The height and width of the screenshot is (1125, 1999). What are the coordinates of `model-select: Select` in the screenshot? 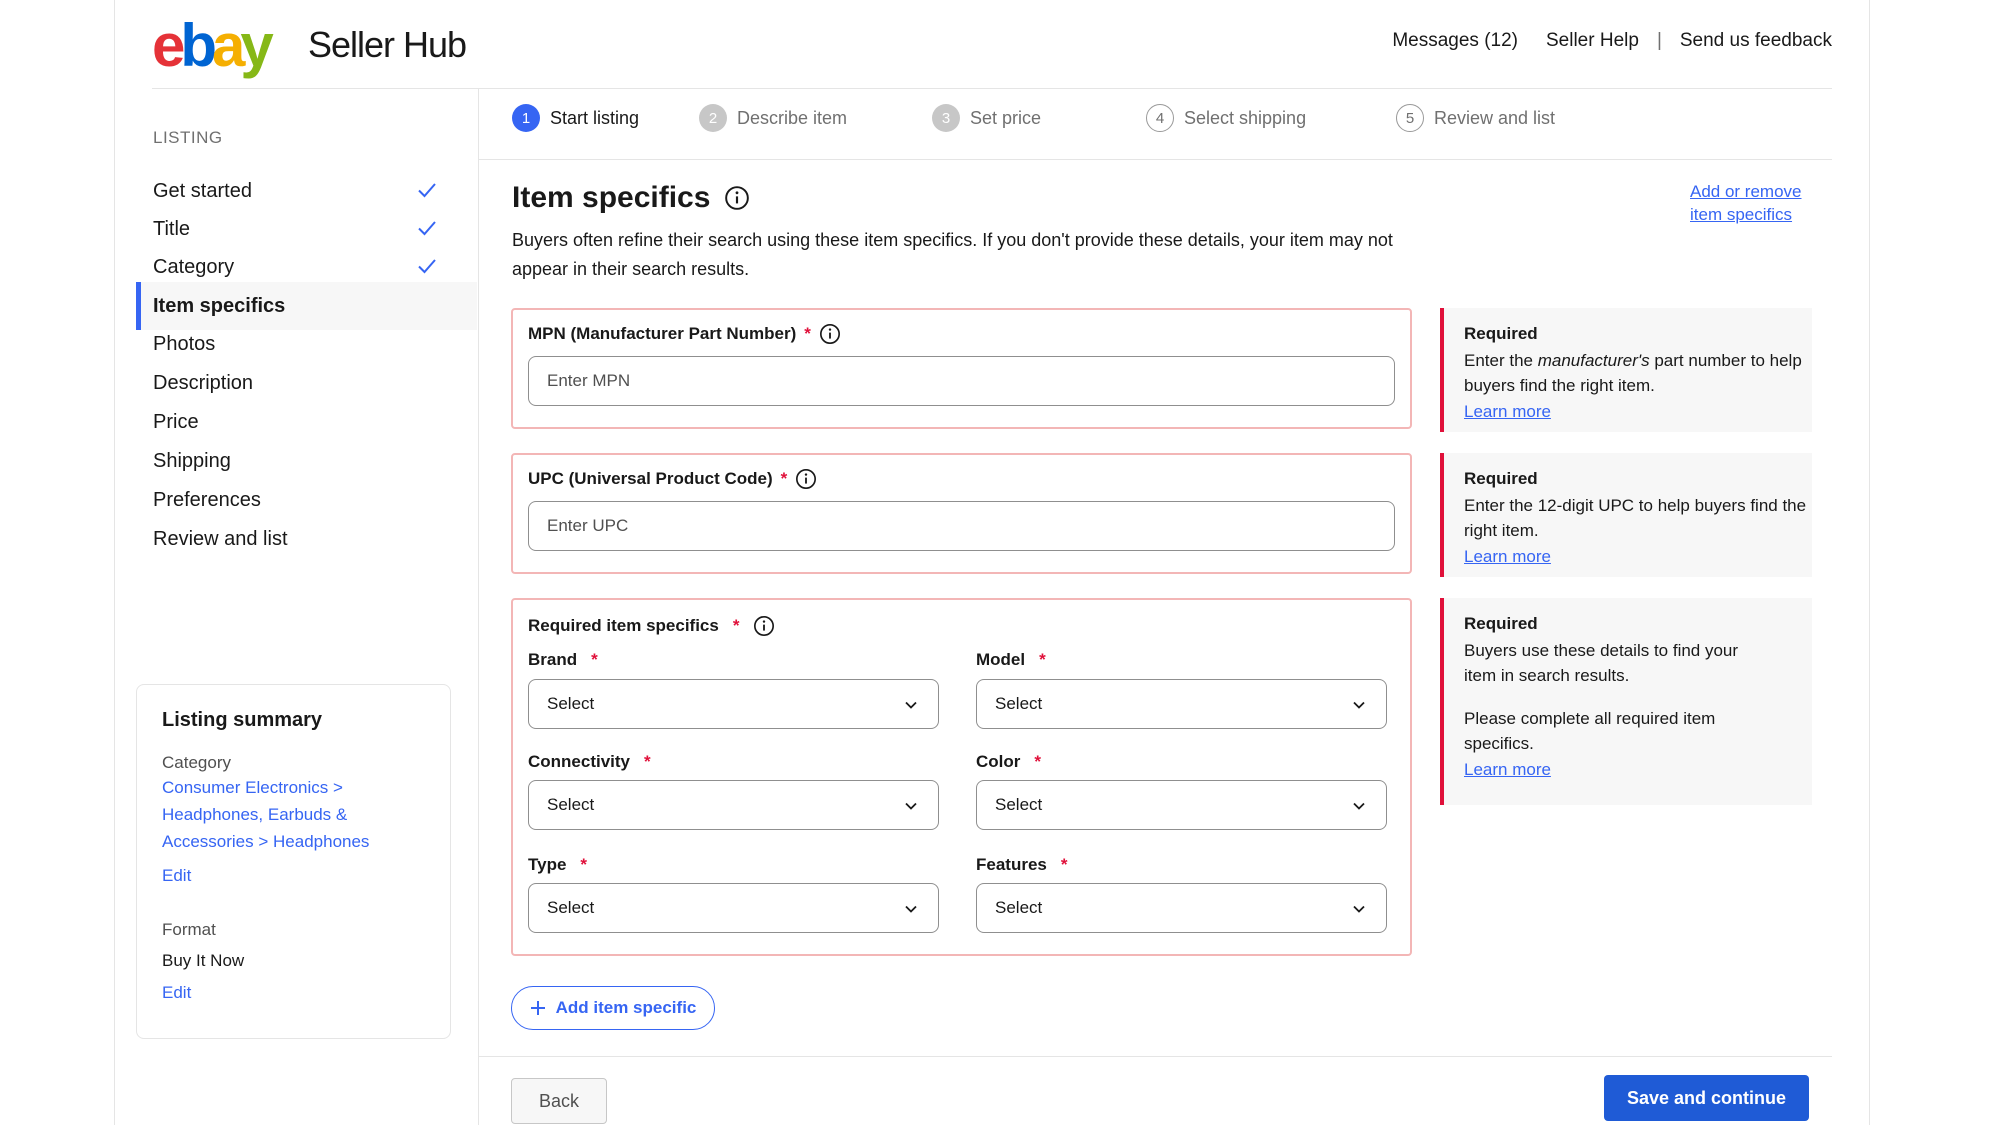 It's located at (1181, 704).